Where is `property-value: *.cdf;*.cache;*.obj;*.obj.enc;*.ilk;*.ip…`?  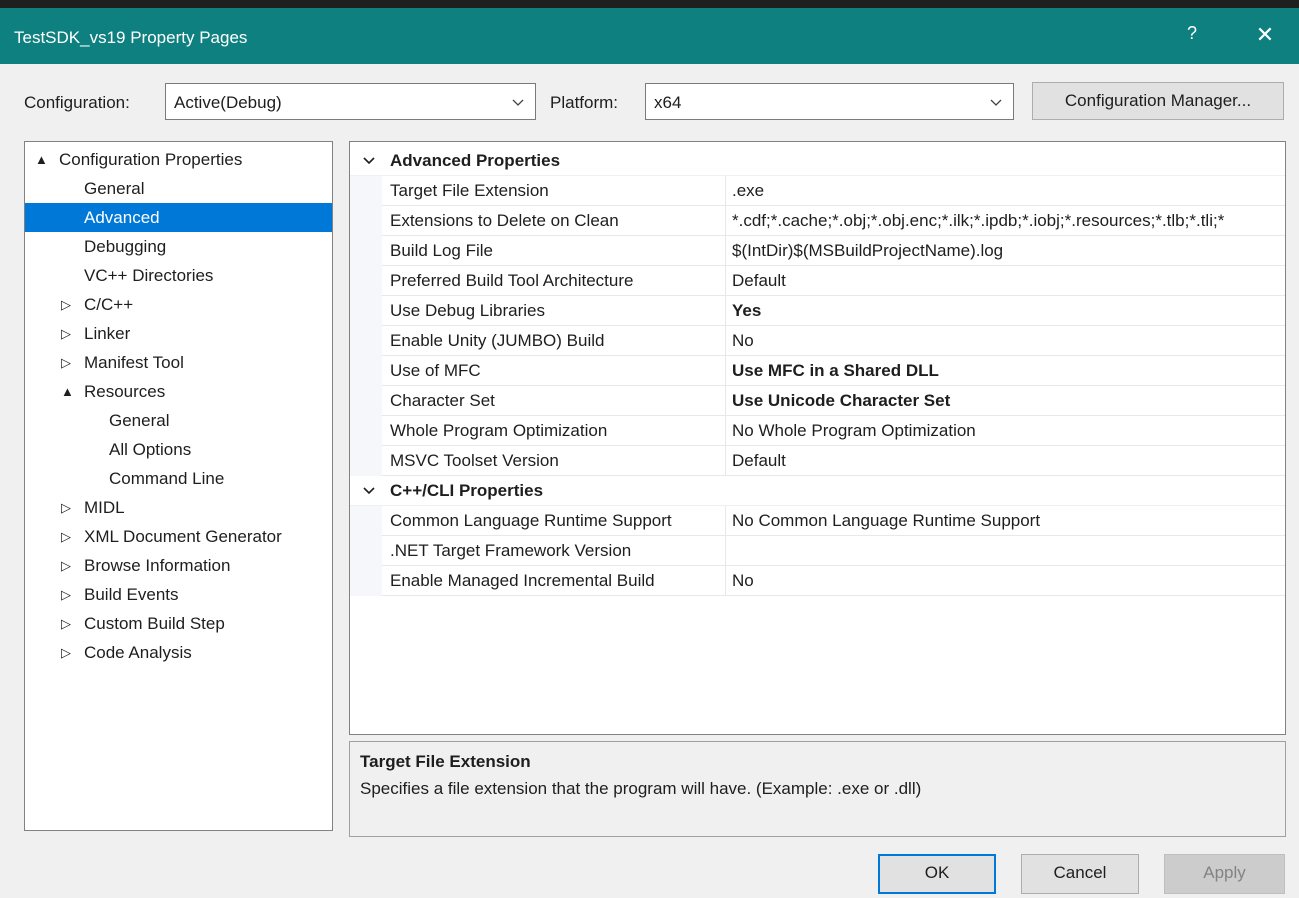
property-value: *.cdf;*.cache;*.obj;*.obj.enc;*.ilk;*.ip… is located at coordinates (1008, 221).